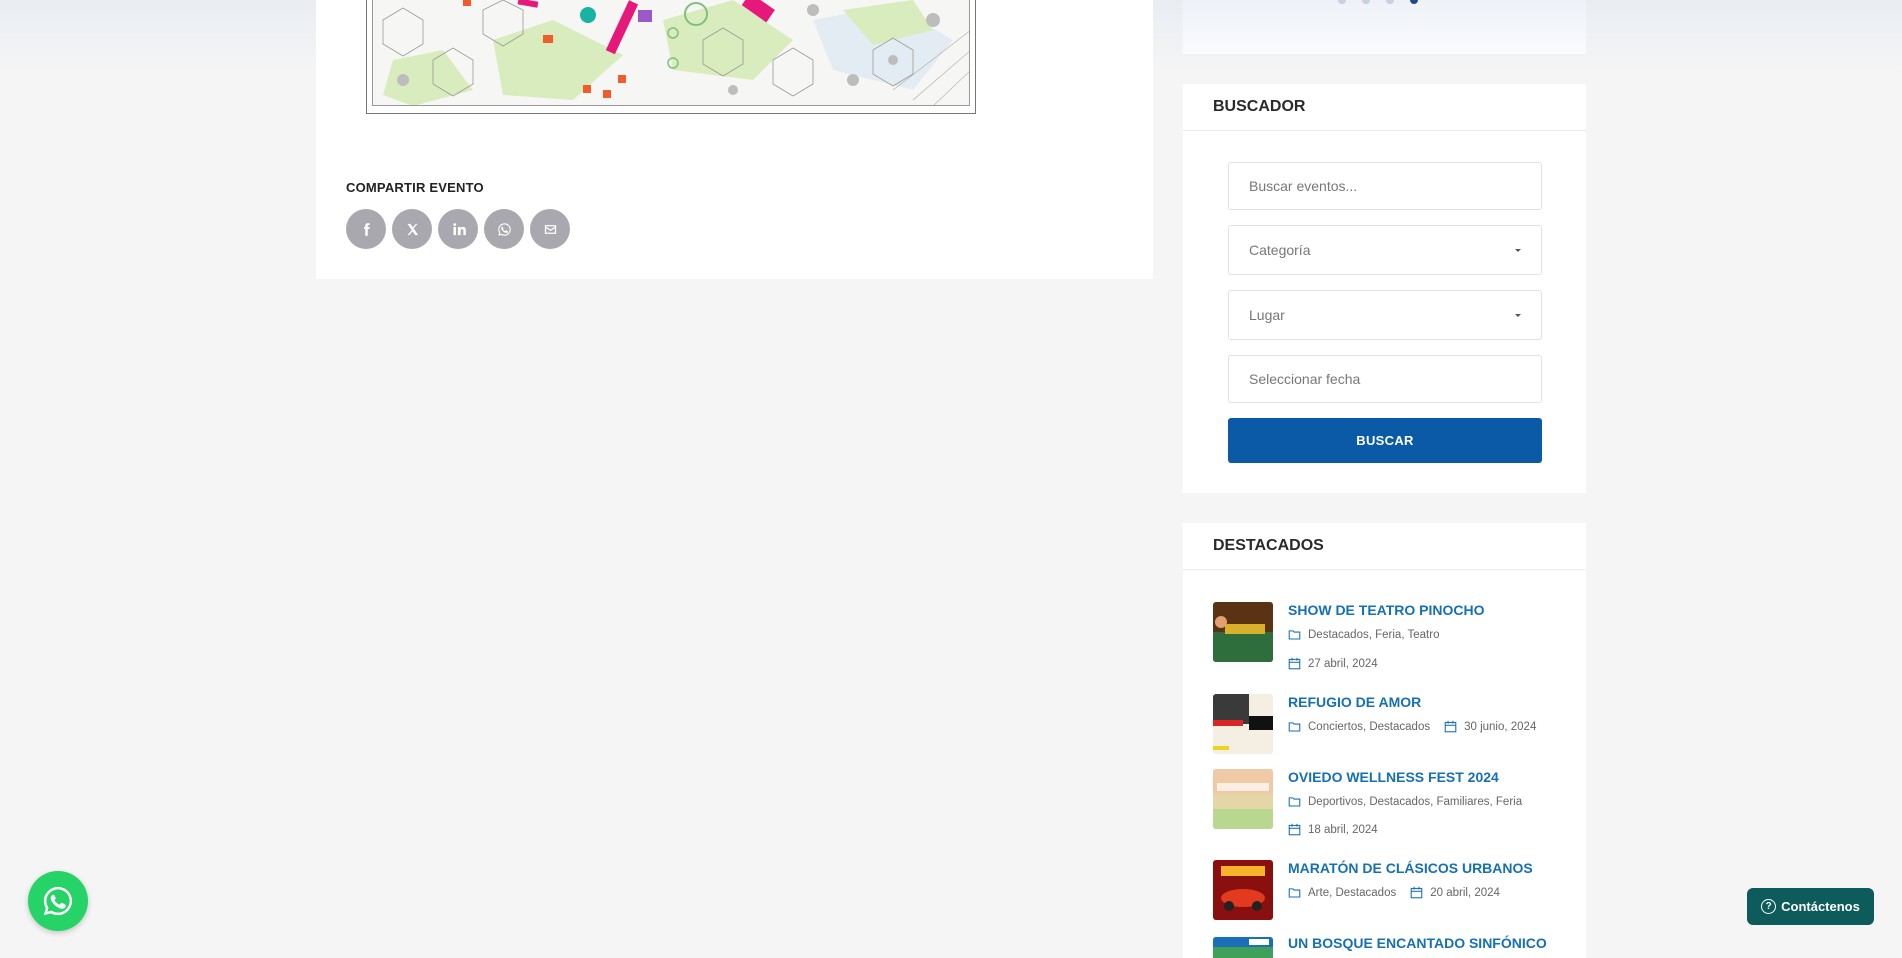  What do you see at coordinates (671, 53) in the screenshot?
I see `venue-map-image` at bounding box center [671, 53].